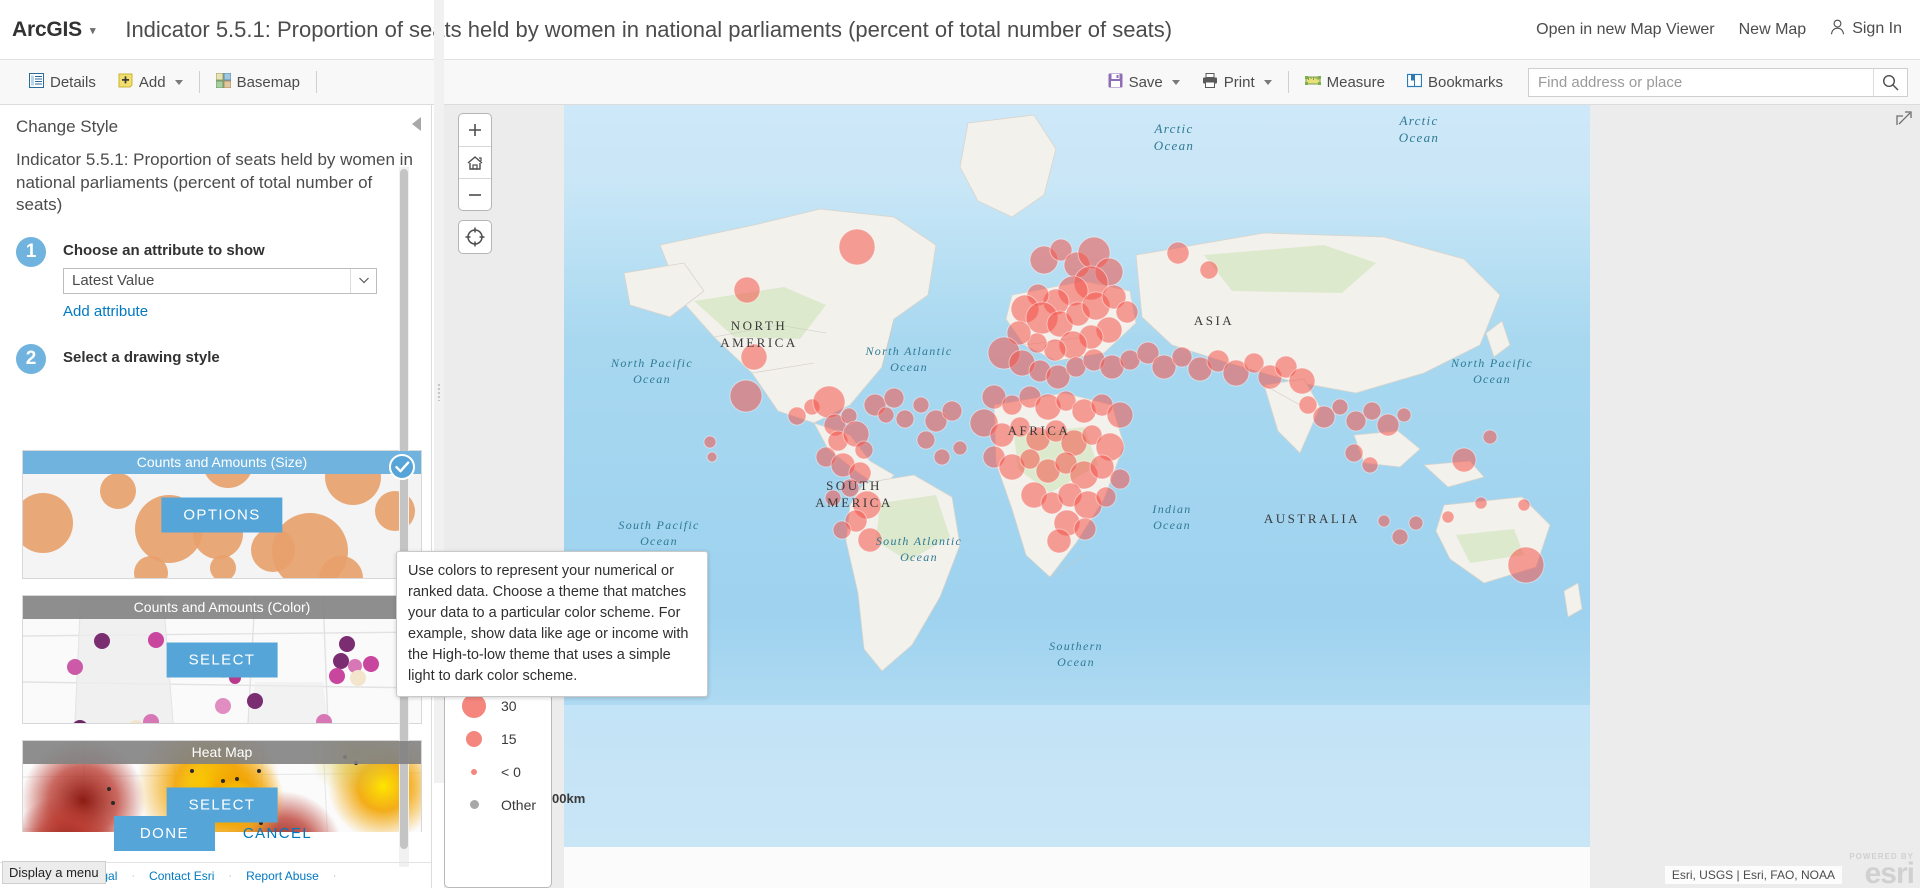  I want to click on map-label: Indian, so click(1171, 509).